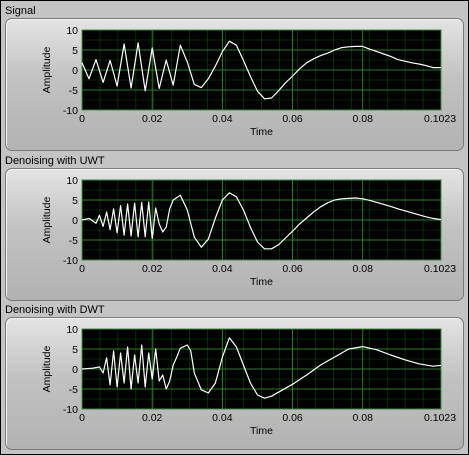 Image resolution: width=469 pixels, height=455 pixels. I want to click on graph-2-title: Denoising with UWT, so click(55, 161).